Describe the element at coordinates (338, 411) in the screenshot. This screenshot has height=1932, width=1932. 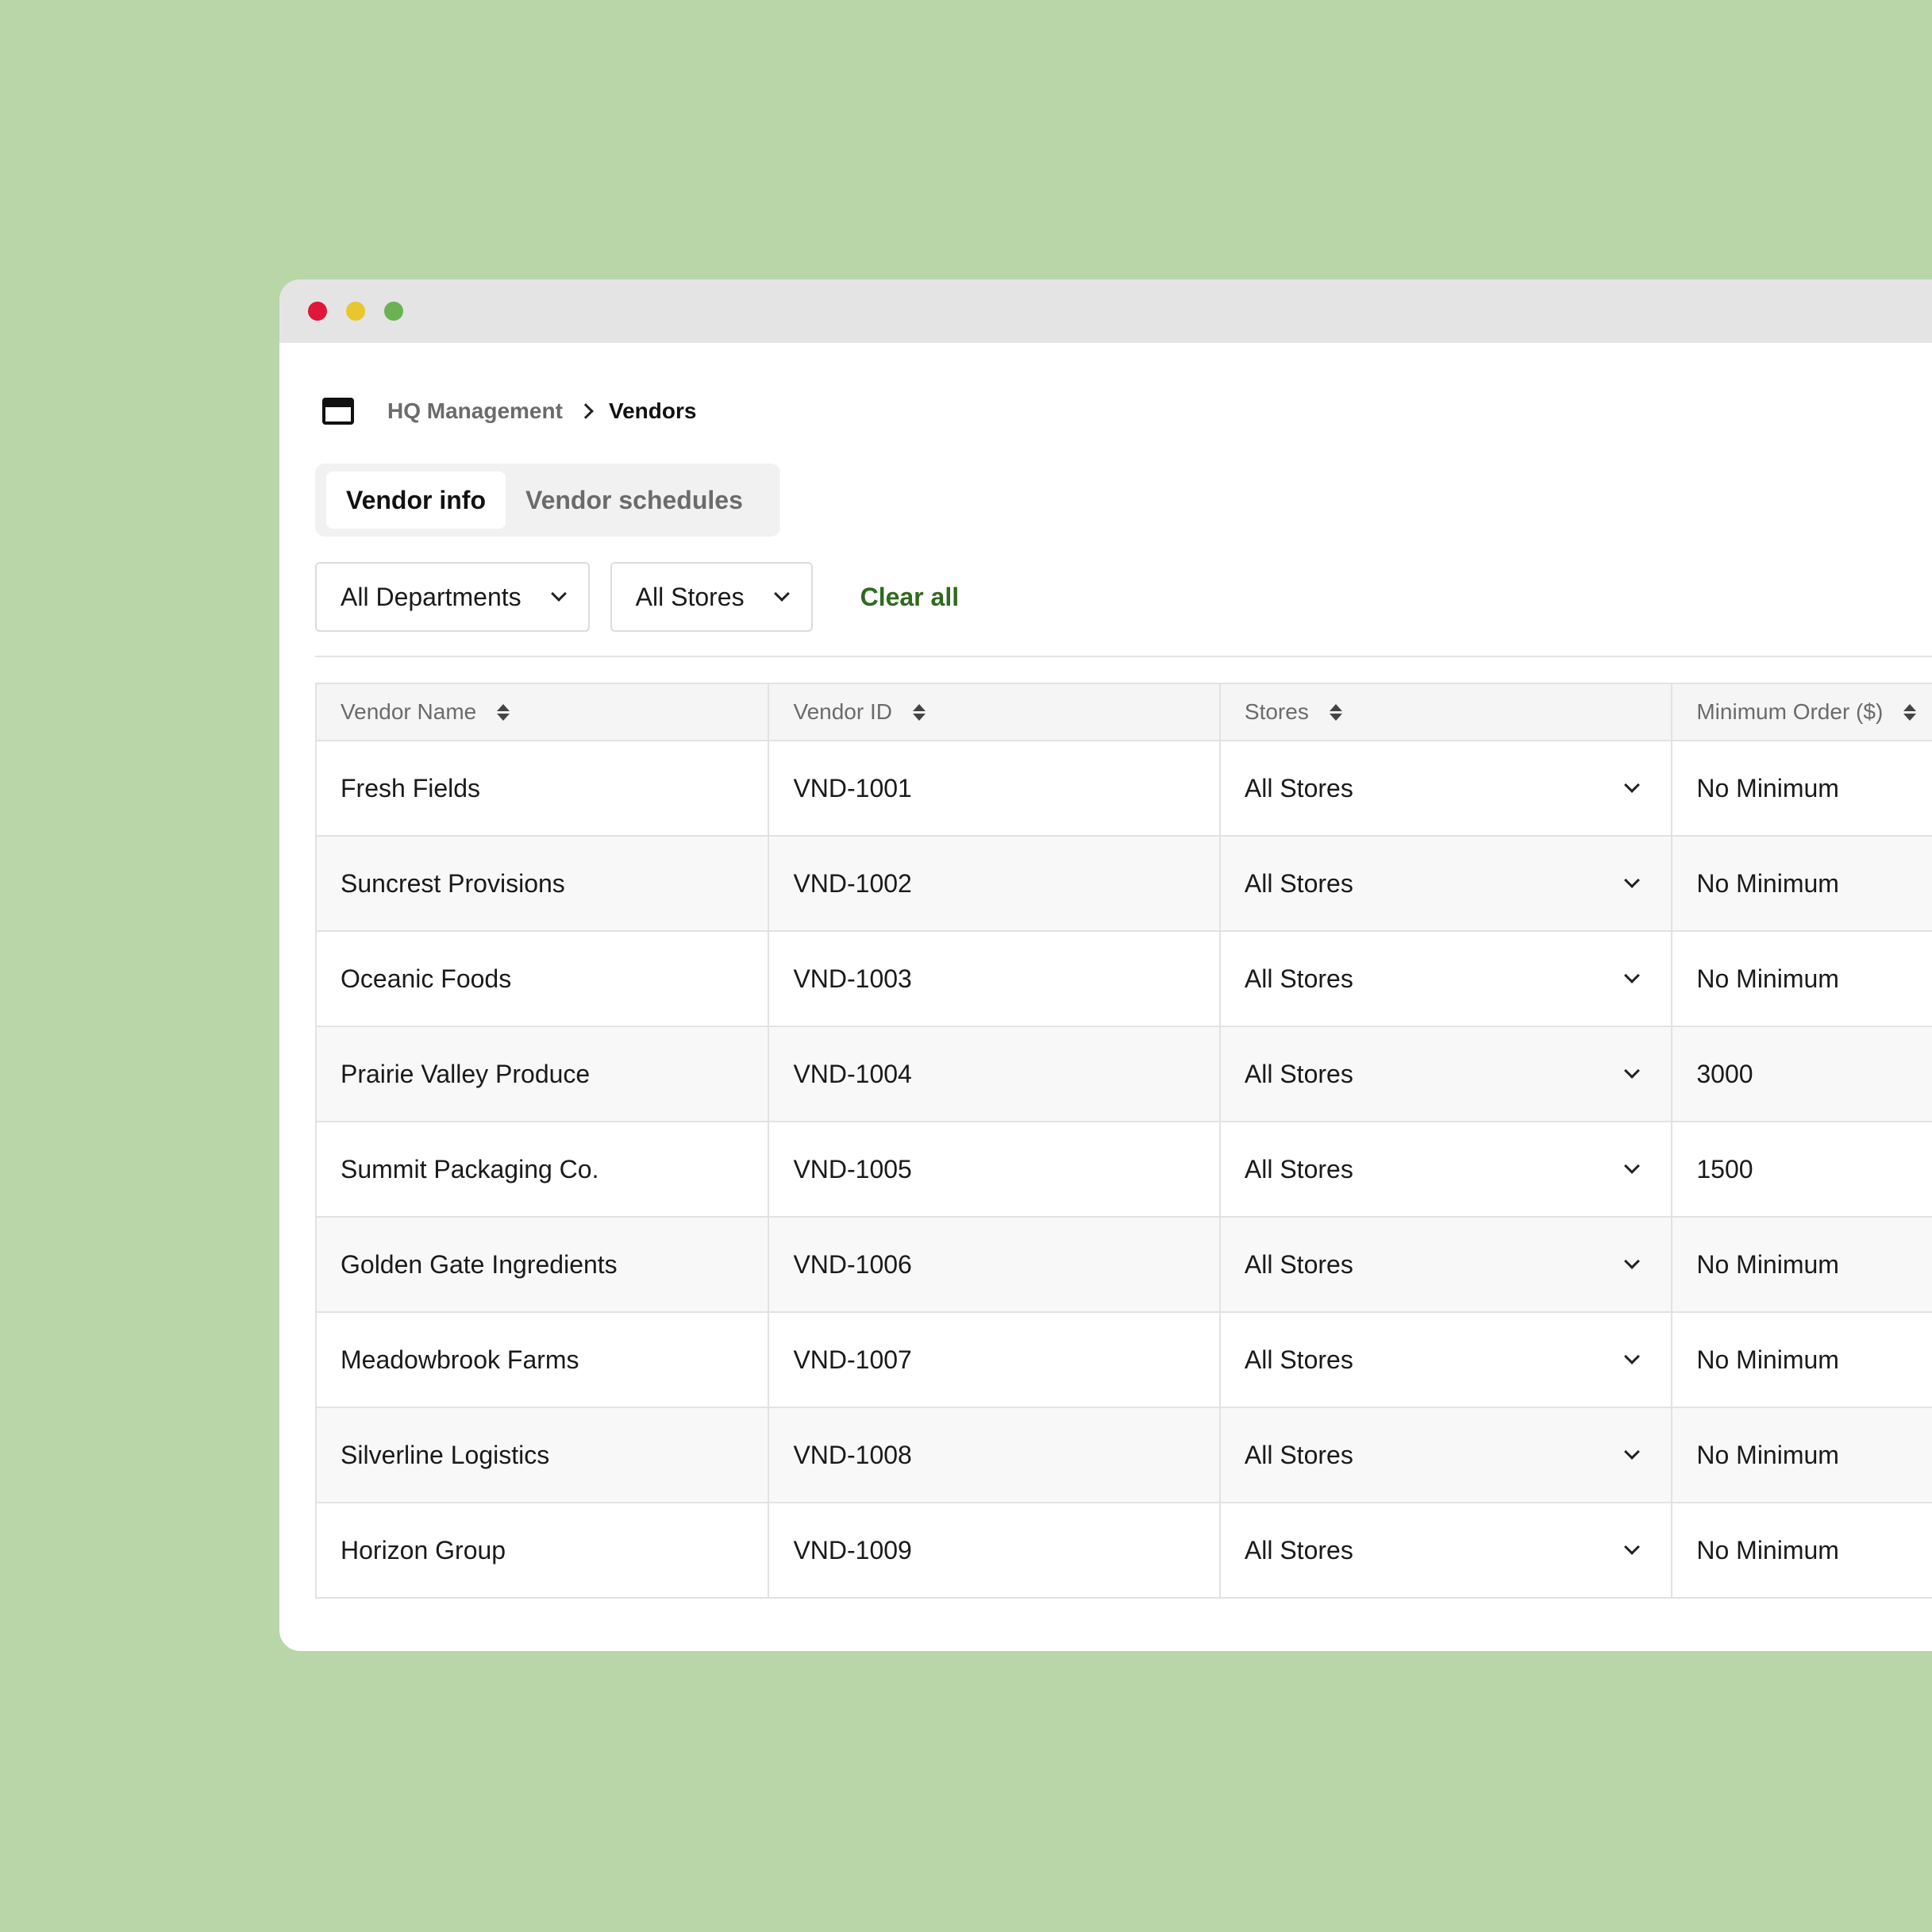
I see `browser-window-icon` at that location.